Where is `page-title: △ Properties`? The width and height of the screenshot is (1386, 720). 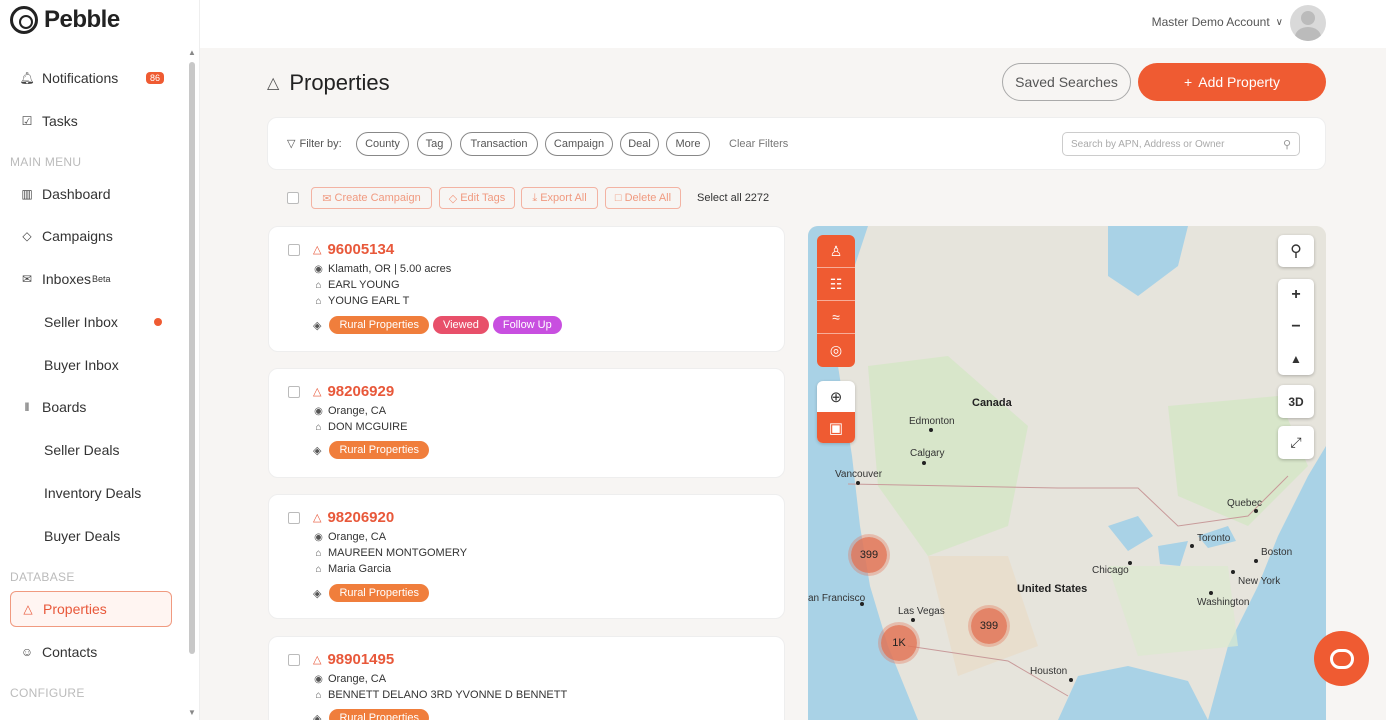
page-title: △ Properties is located at coordinates (328, 83).